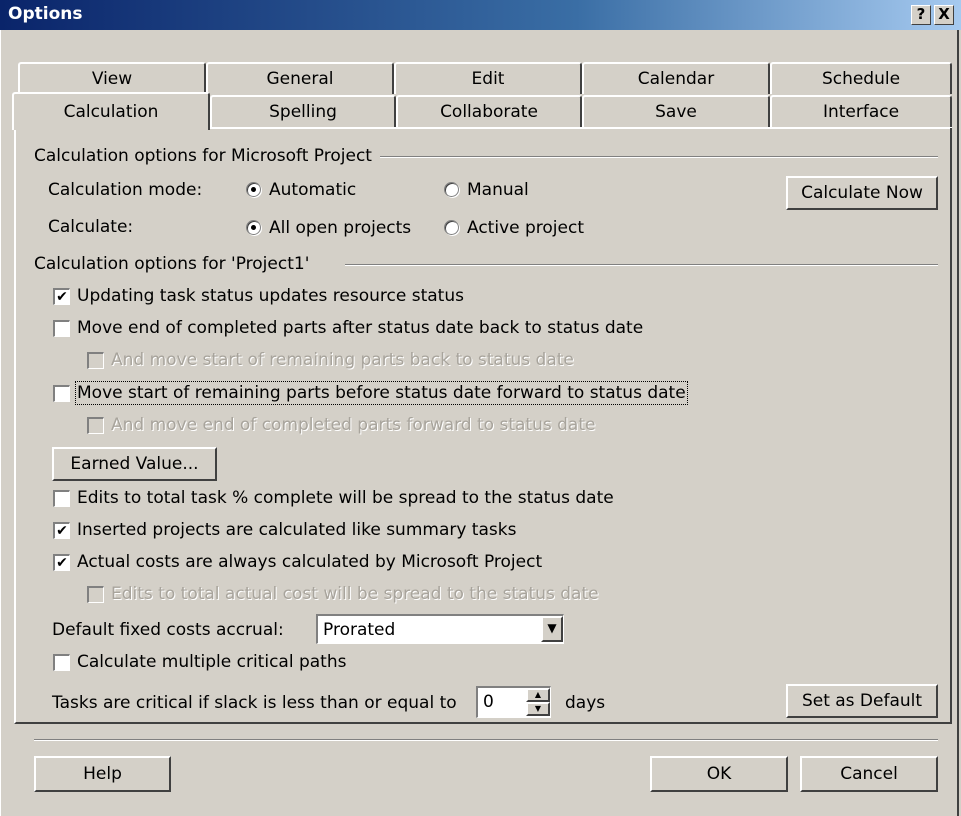 The width and height of the screenshot is (961, 816). I want to click on tab-edit: Edit, so click(488, 78).